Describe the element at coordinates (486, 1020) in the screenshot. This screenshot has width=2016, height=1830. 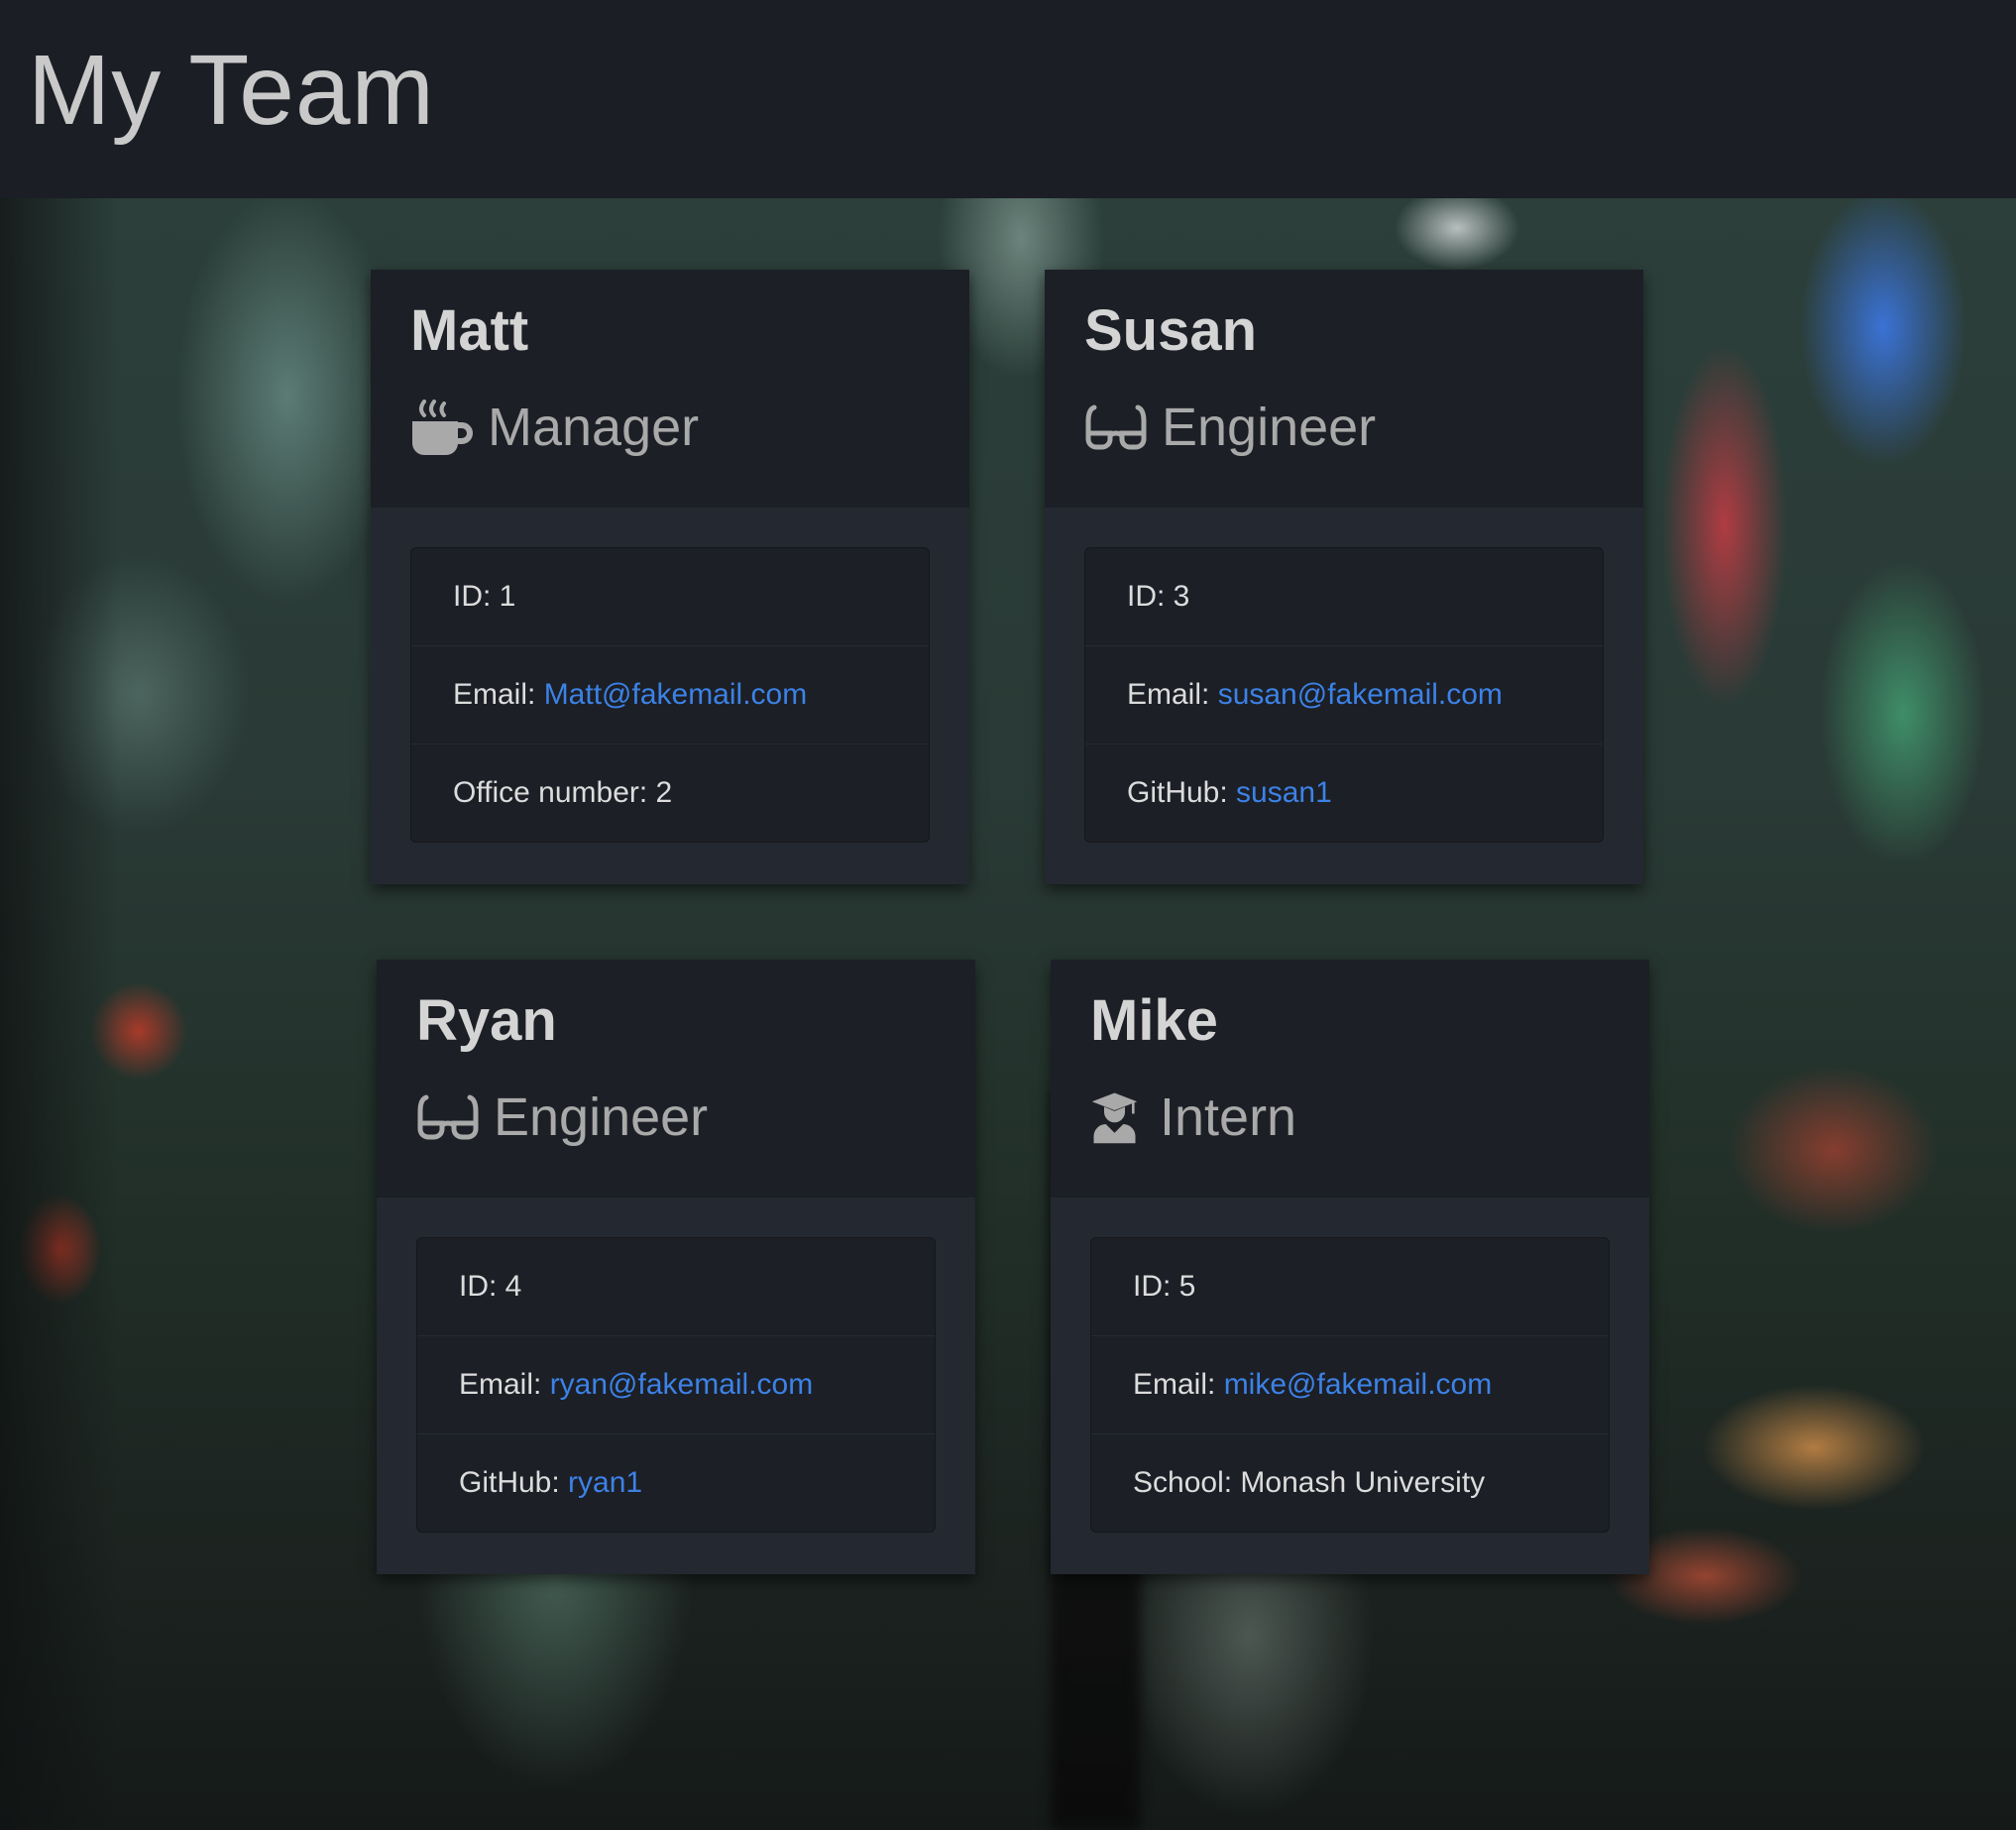
I see `employee-name: Ryan` at that location.